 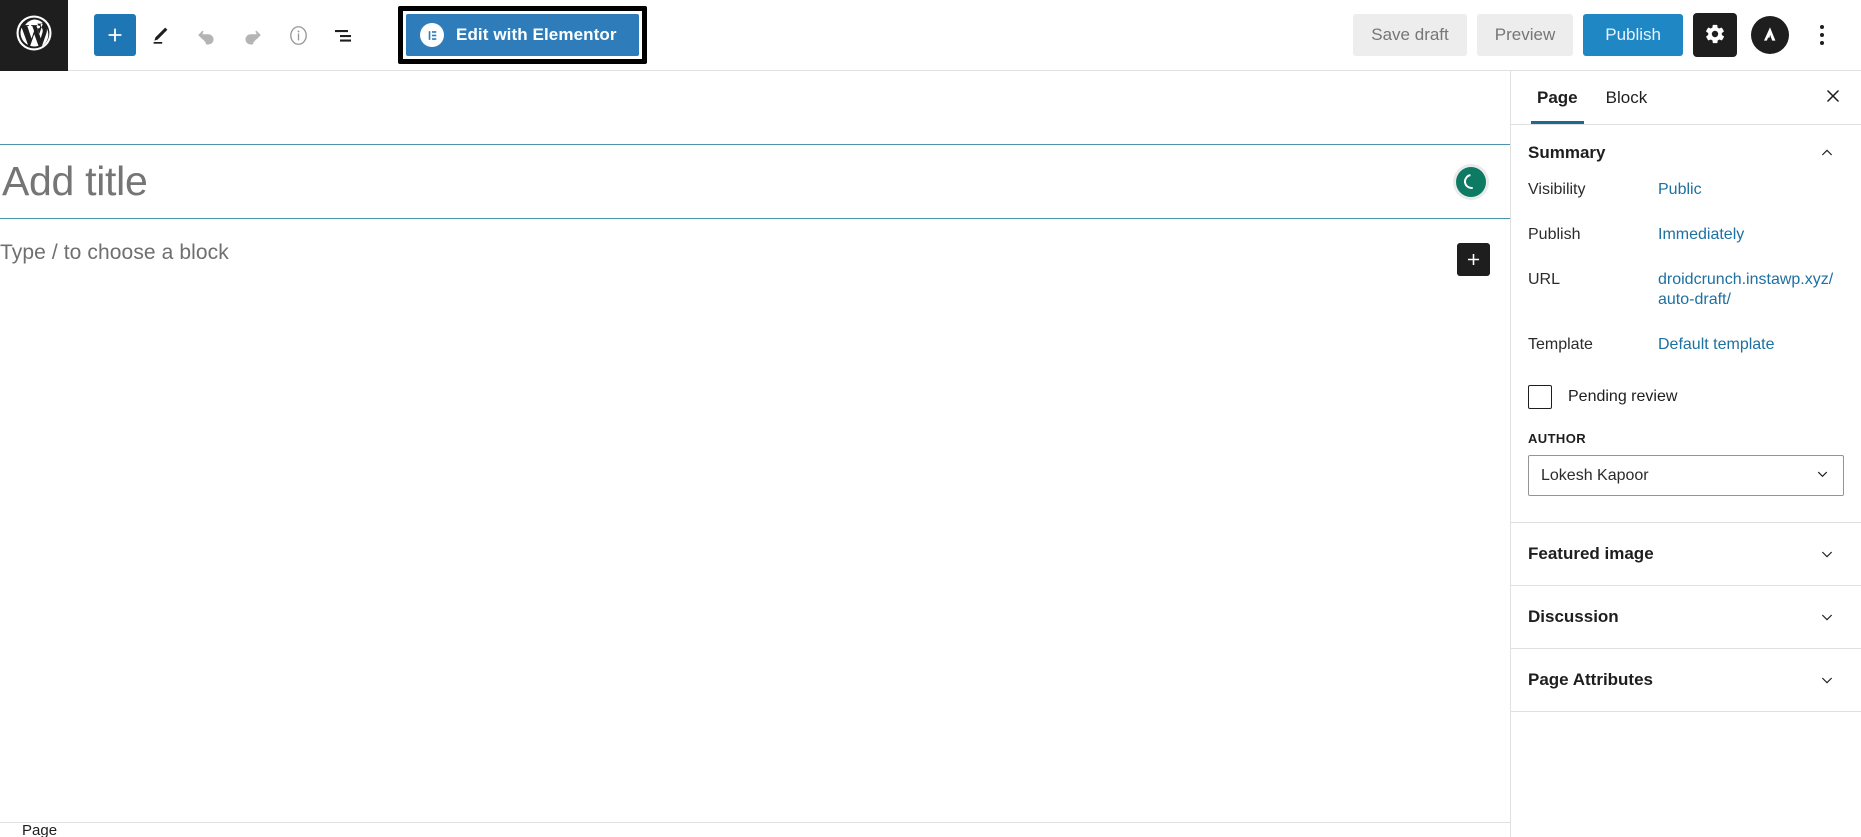 I want to click on summary-row-url: URL droidcrunch.instawp.xyz/auto-draft/, so click(x=1686, y=290).